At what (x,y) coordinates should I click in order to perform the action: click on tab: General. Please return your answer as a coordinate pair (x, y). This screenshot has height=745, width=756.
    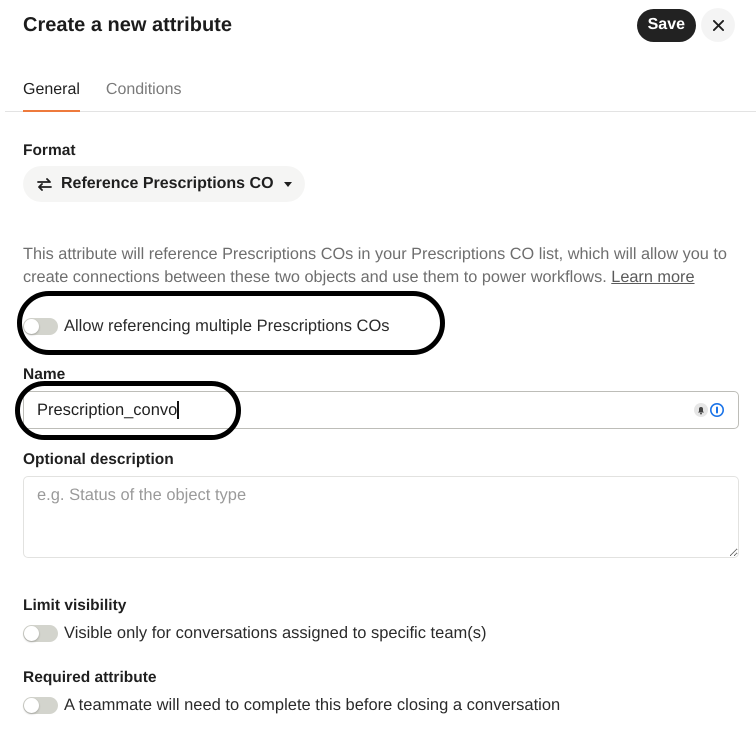
    Looking at the image, I should click on (51, 96).